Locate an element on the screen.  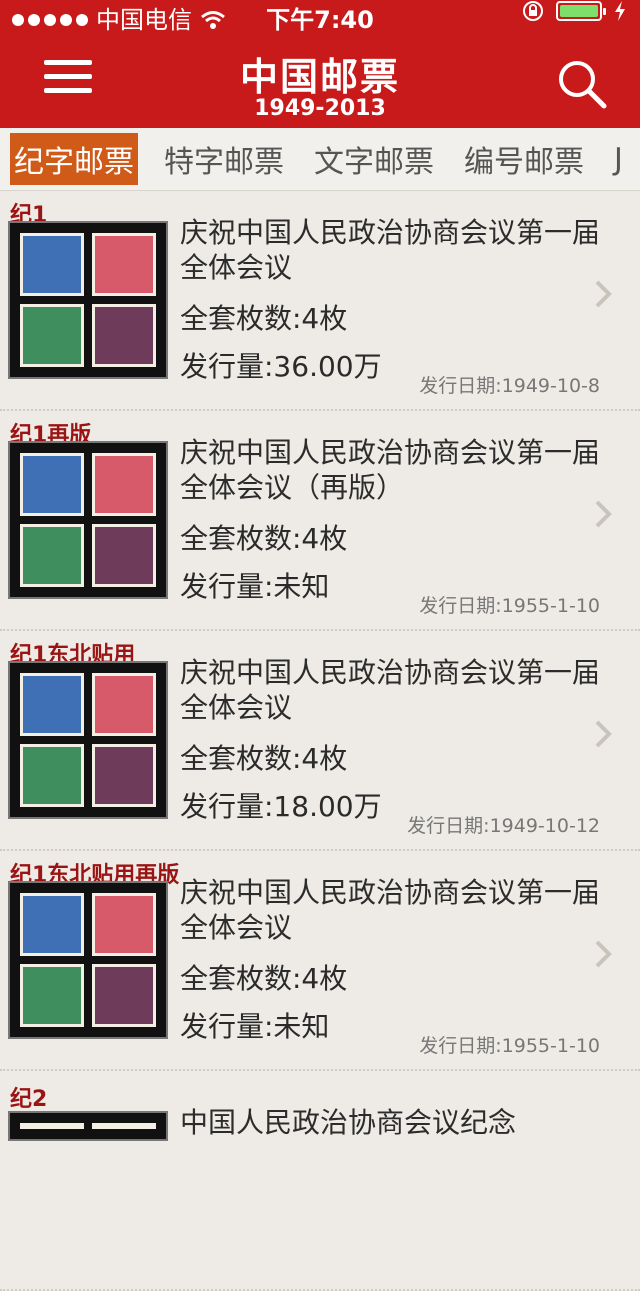
nav-header: 中国邮票 1949-2013 is located at coordinates (320, 84).